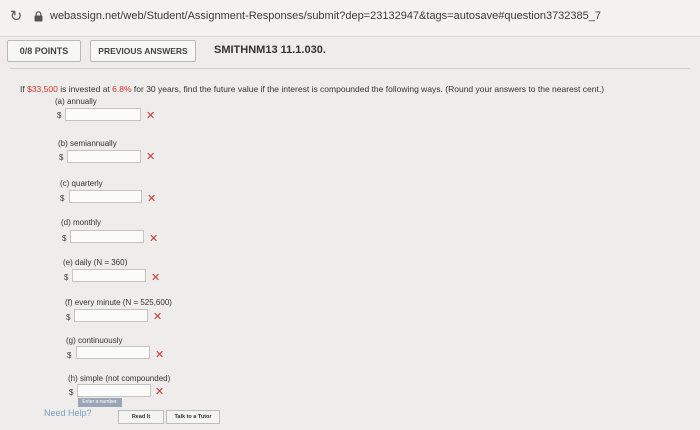 The width and height of the screenshot is (700, 430). Describe the element at coordinates (151, 157) in the screenshot. I see `part-b-incorrect-icon: ✕` at that location.